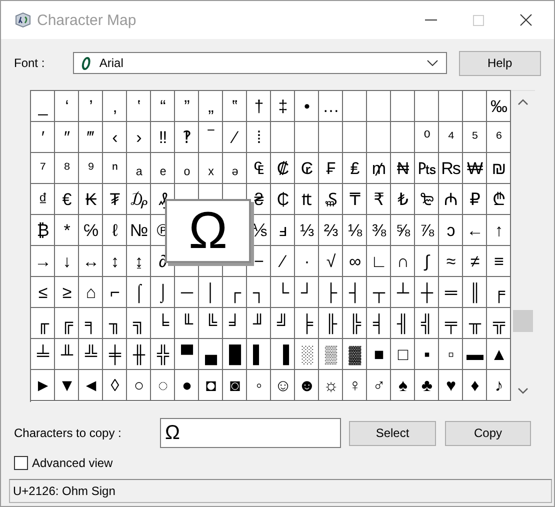 This screenshot has width=555, height=507. What do you see at coordinates (331, 292) in the screenshot?
I see `character-cell: ├` at bounding box center [331, 292].